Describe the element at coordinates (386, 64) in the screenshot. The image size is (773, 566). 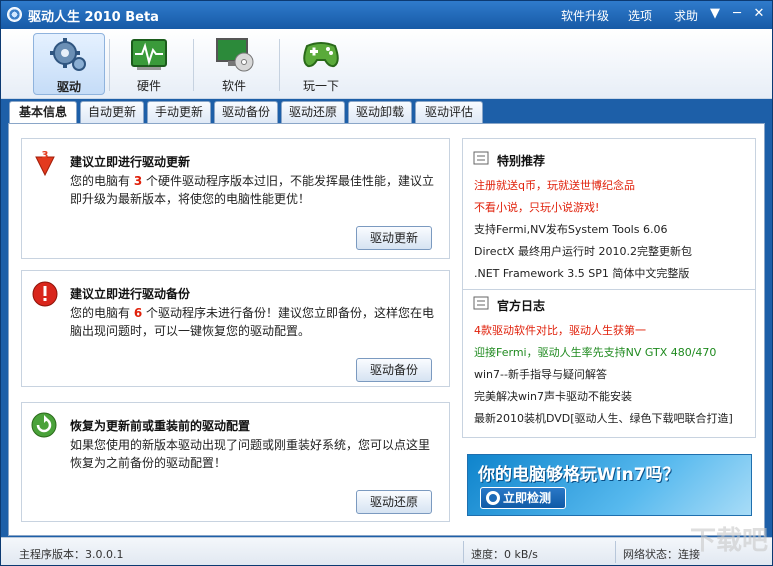
I see `main-toolbar: 驱动 硬件 软件 玩一下` at that location.